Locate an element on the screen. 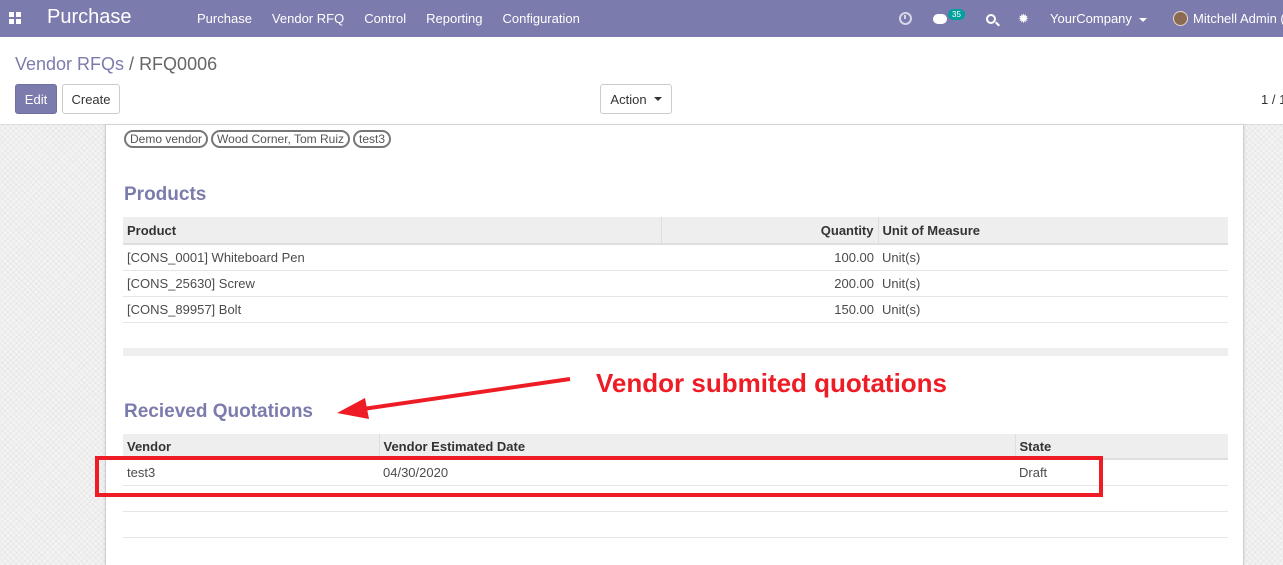 This screenshot has height=565, width=1283. table-row: [CONS_89957] Bolt 150.00 Unit(s) is located at coordinates (675, 309).